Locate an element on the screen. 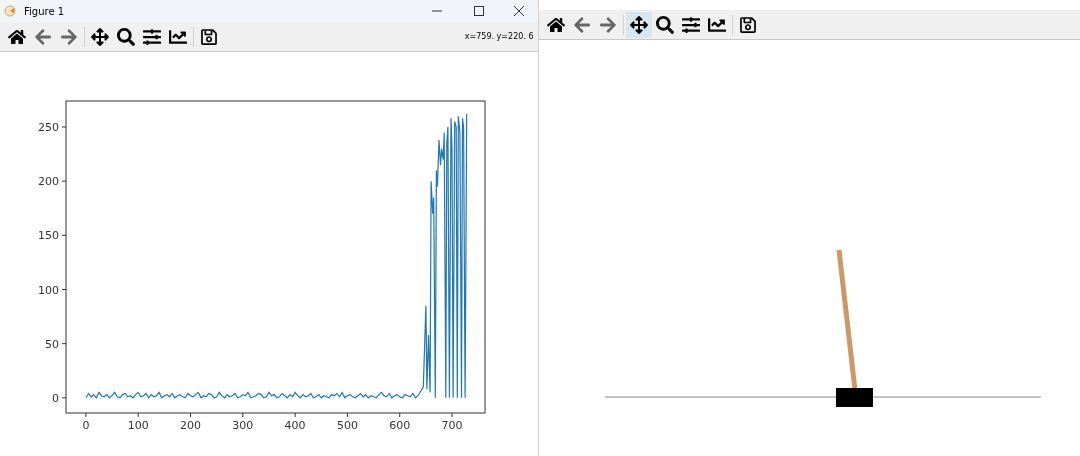 The height and width of the screenshot is (456, 1080). app-logo-icon is located at coordinates (10, 11).